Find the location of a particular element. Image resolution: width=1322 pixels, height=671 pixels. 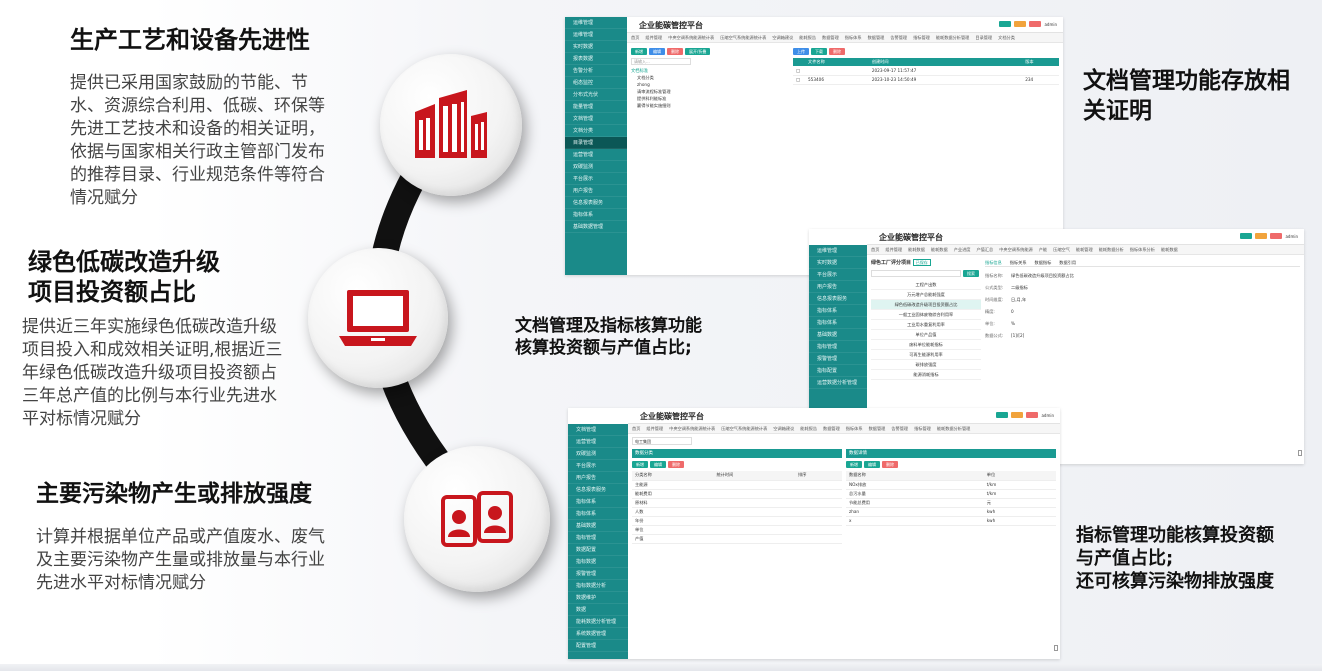

indicator-list-item: 废料单位能耗指标 is located at coordinates (926, 345).